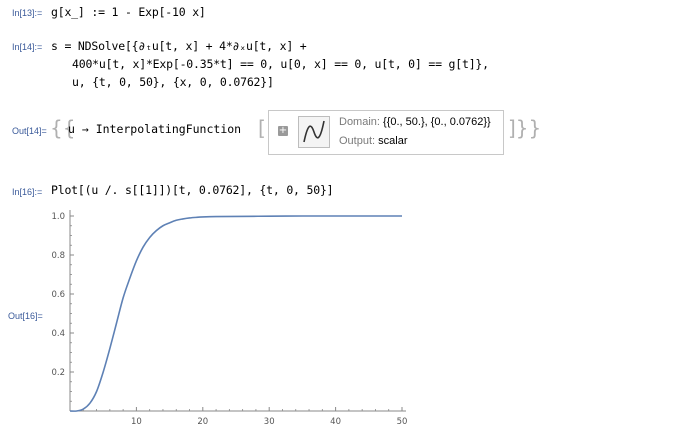 This screenshot has height=432, width=689. What do you see at coordinates (58, 256) in the screenshot?
I see `y-tick-label: 0.8` at bounding box center [58, 256].